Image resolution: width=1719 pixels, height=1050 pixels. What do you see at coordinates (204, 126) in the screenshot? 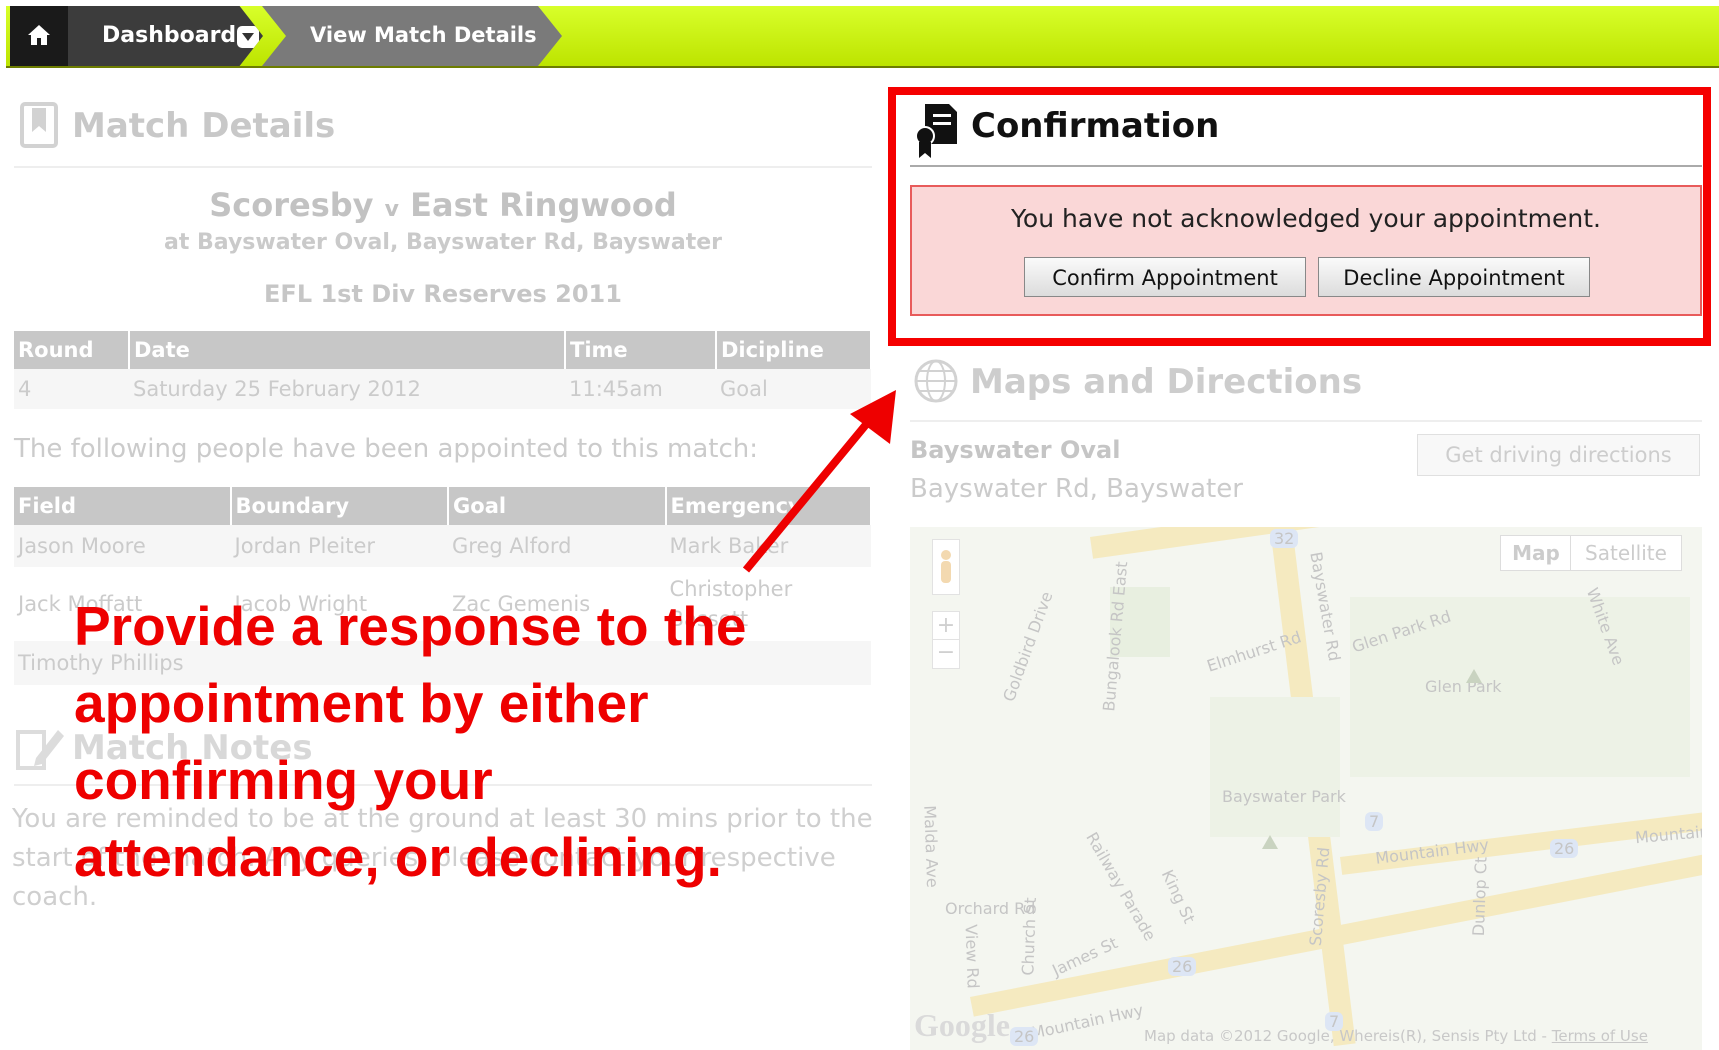
I see `match-details-title: Match Details` at bounding box center [204, 126].